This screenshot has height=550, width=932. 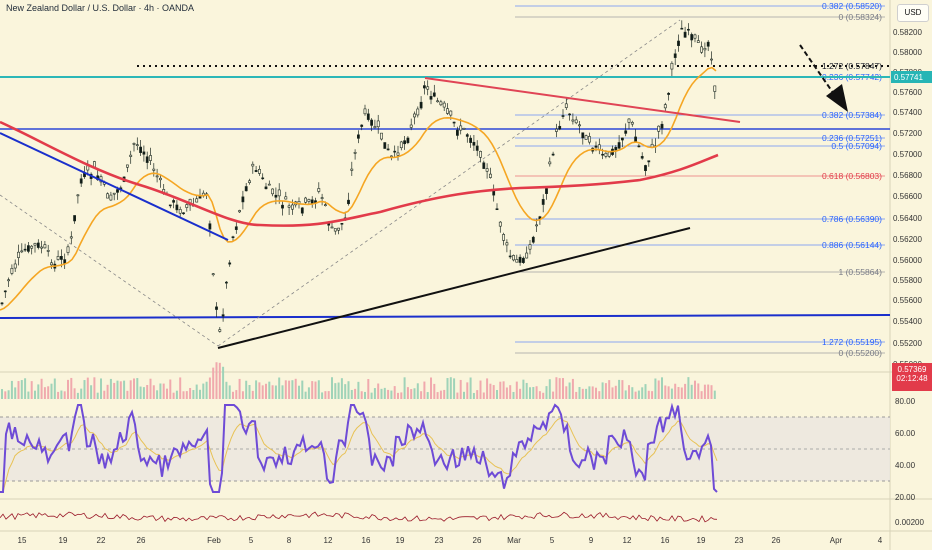 I want to click on price-tick-label: 0.57000, so click(x=907, y=154).